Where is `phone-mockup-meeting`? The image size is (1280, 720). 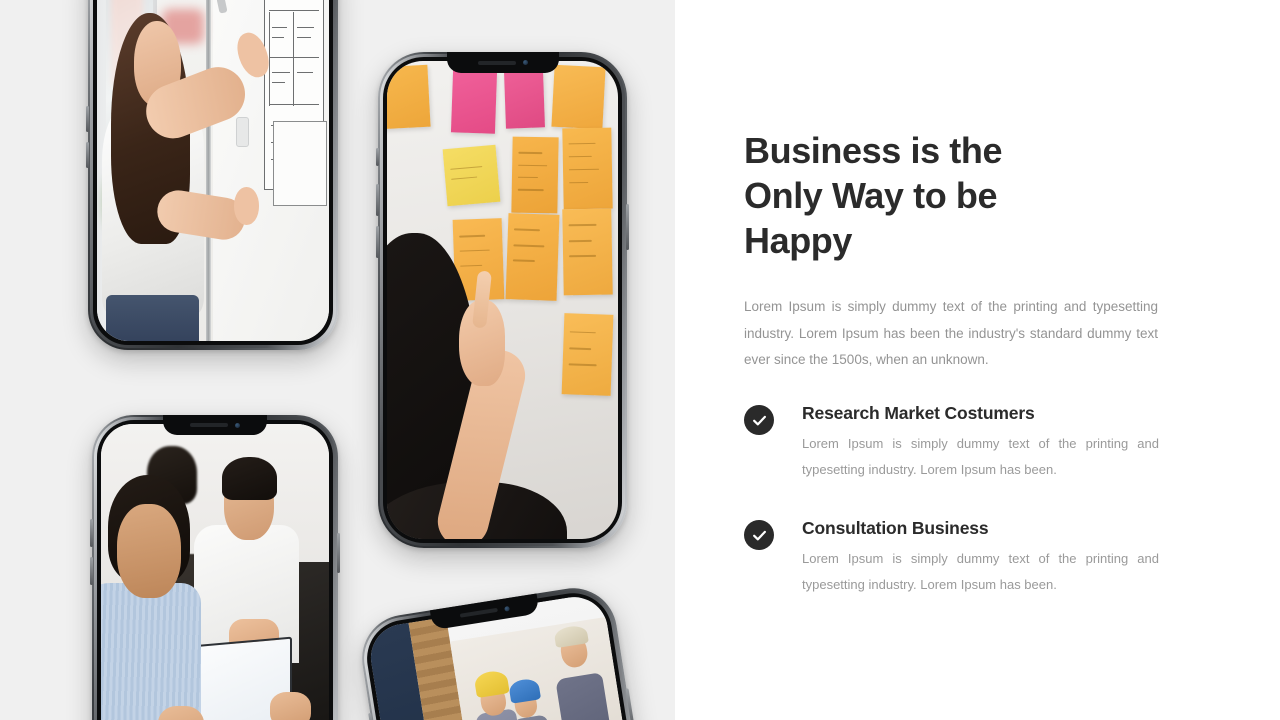 phone-mockup-meeting is located at coordinates (215, 567).